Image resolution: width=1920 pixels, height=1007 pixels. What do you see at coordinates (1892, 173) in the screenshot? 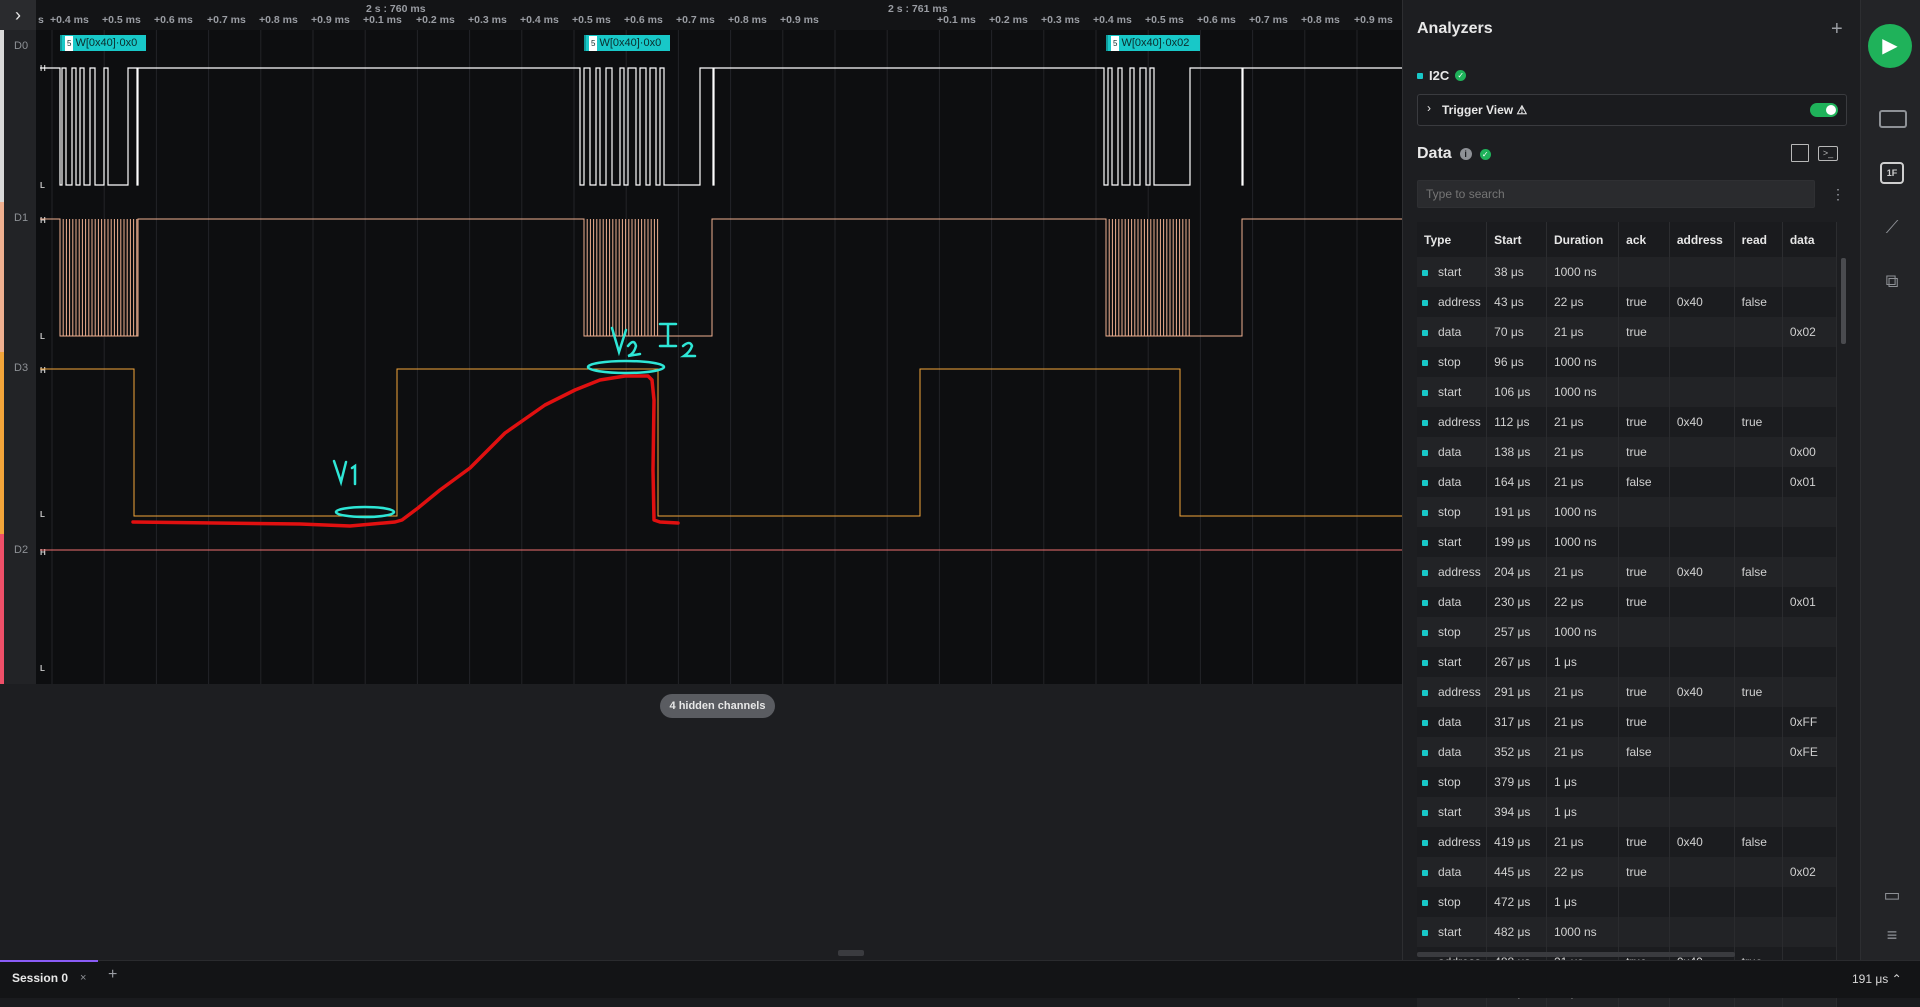
I see `analyzers-icon: 1F` at bounding box center [1892, 173].